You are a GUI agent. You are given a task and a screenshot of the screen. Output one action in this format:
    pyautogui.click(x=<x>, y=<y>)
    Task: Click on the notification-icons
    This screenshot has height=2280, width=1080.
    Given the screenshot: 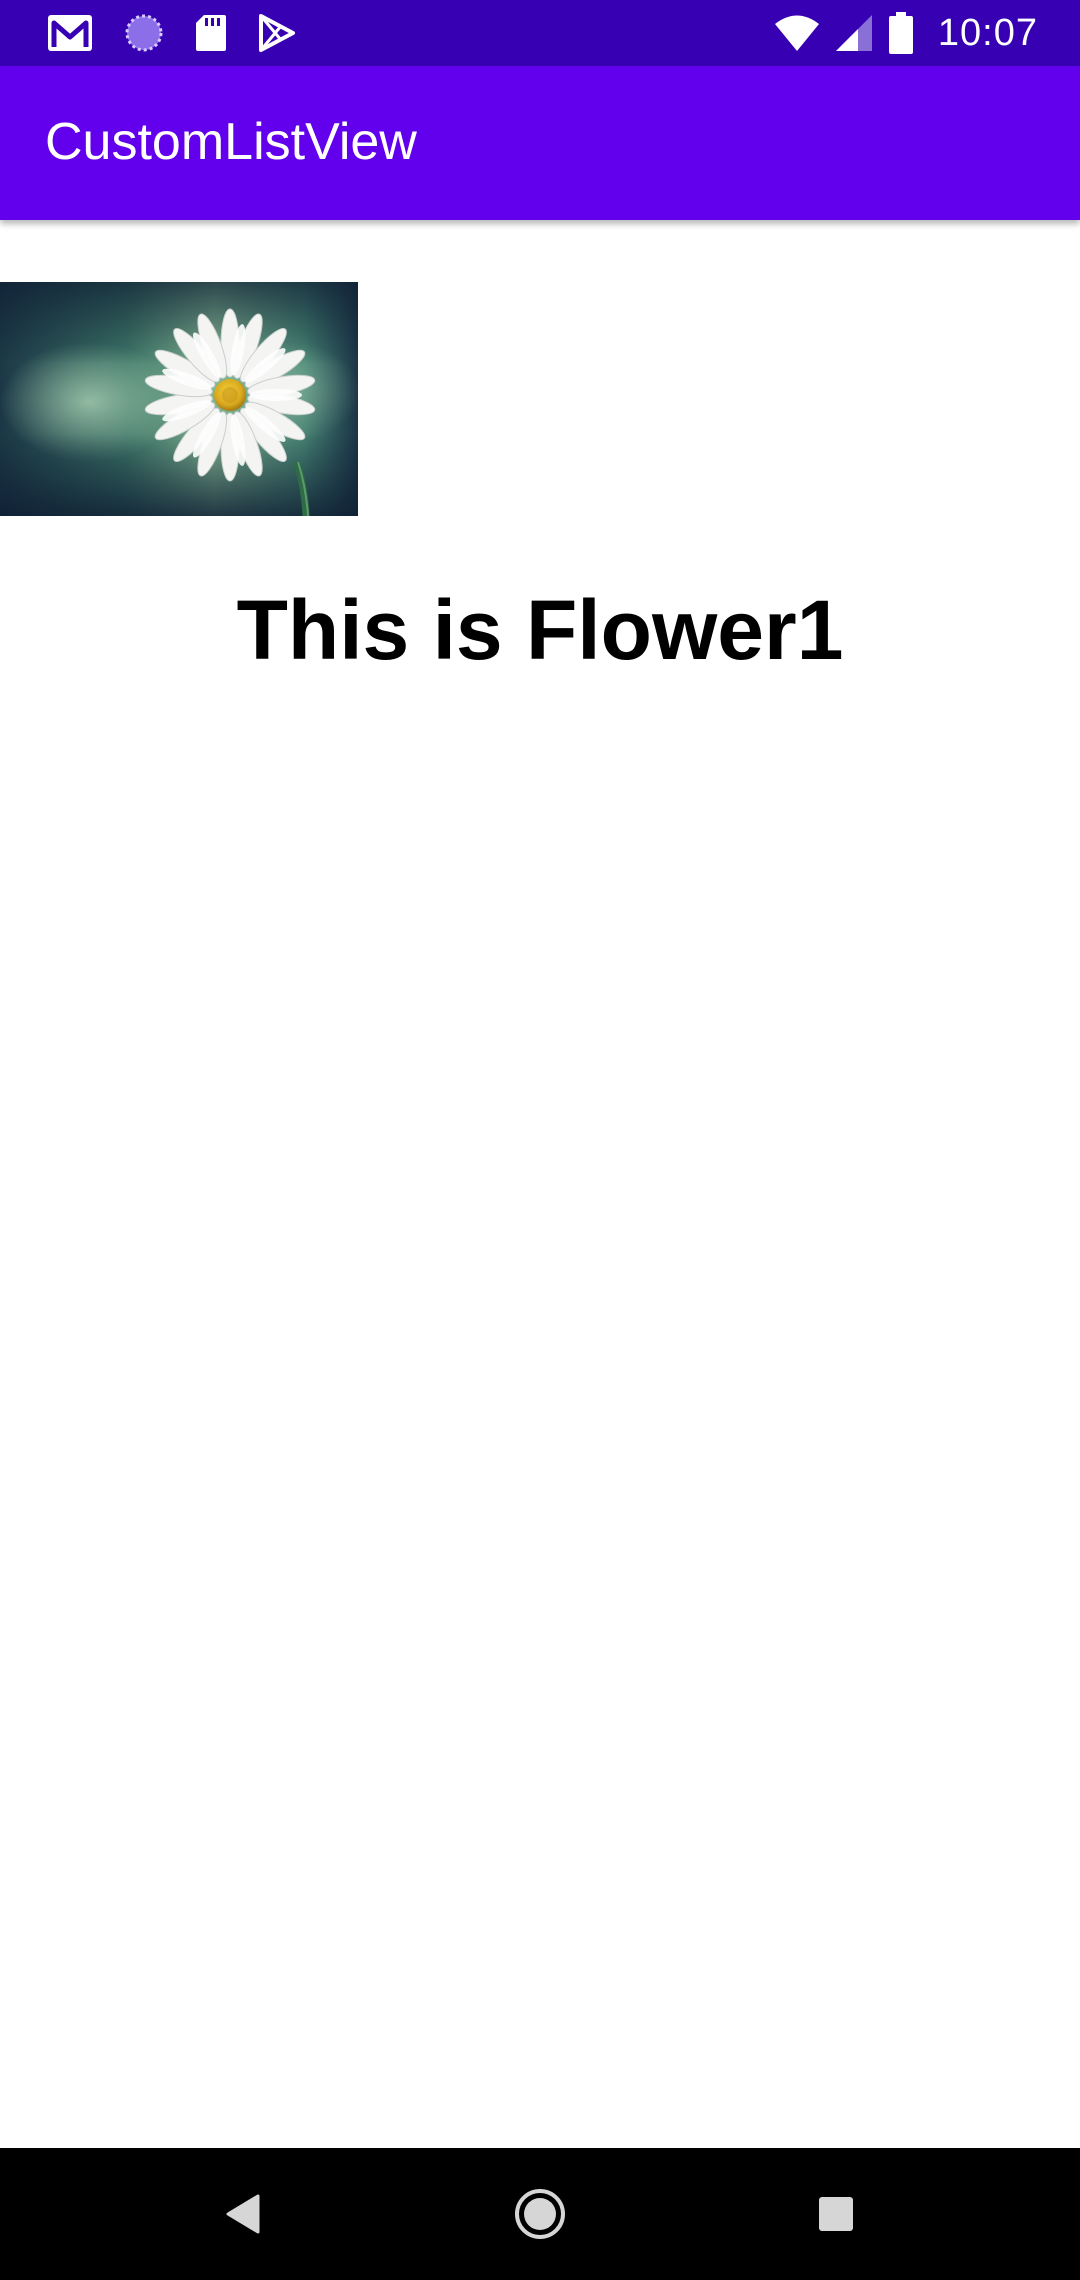 What is the action you would take?
    pyautogui.click(x=171, y=33)
    